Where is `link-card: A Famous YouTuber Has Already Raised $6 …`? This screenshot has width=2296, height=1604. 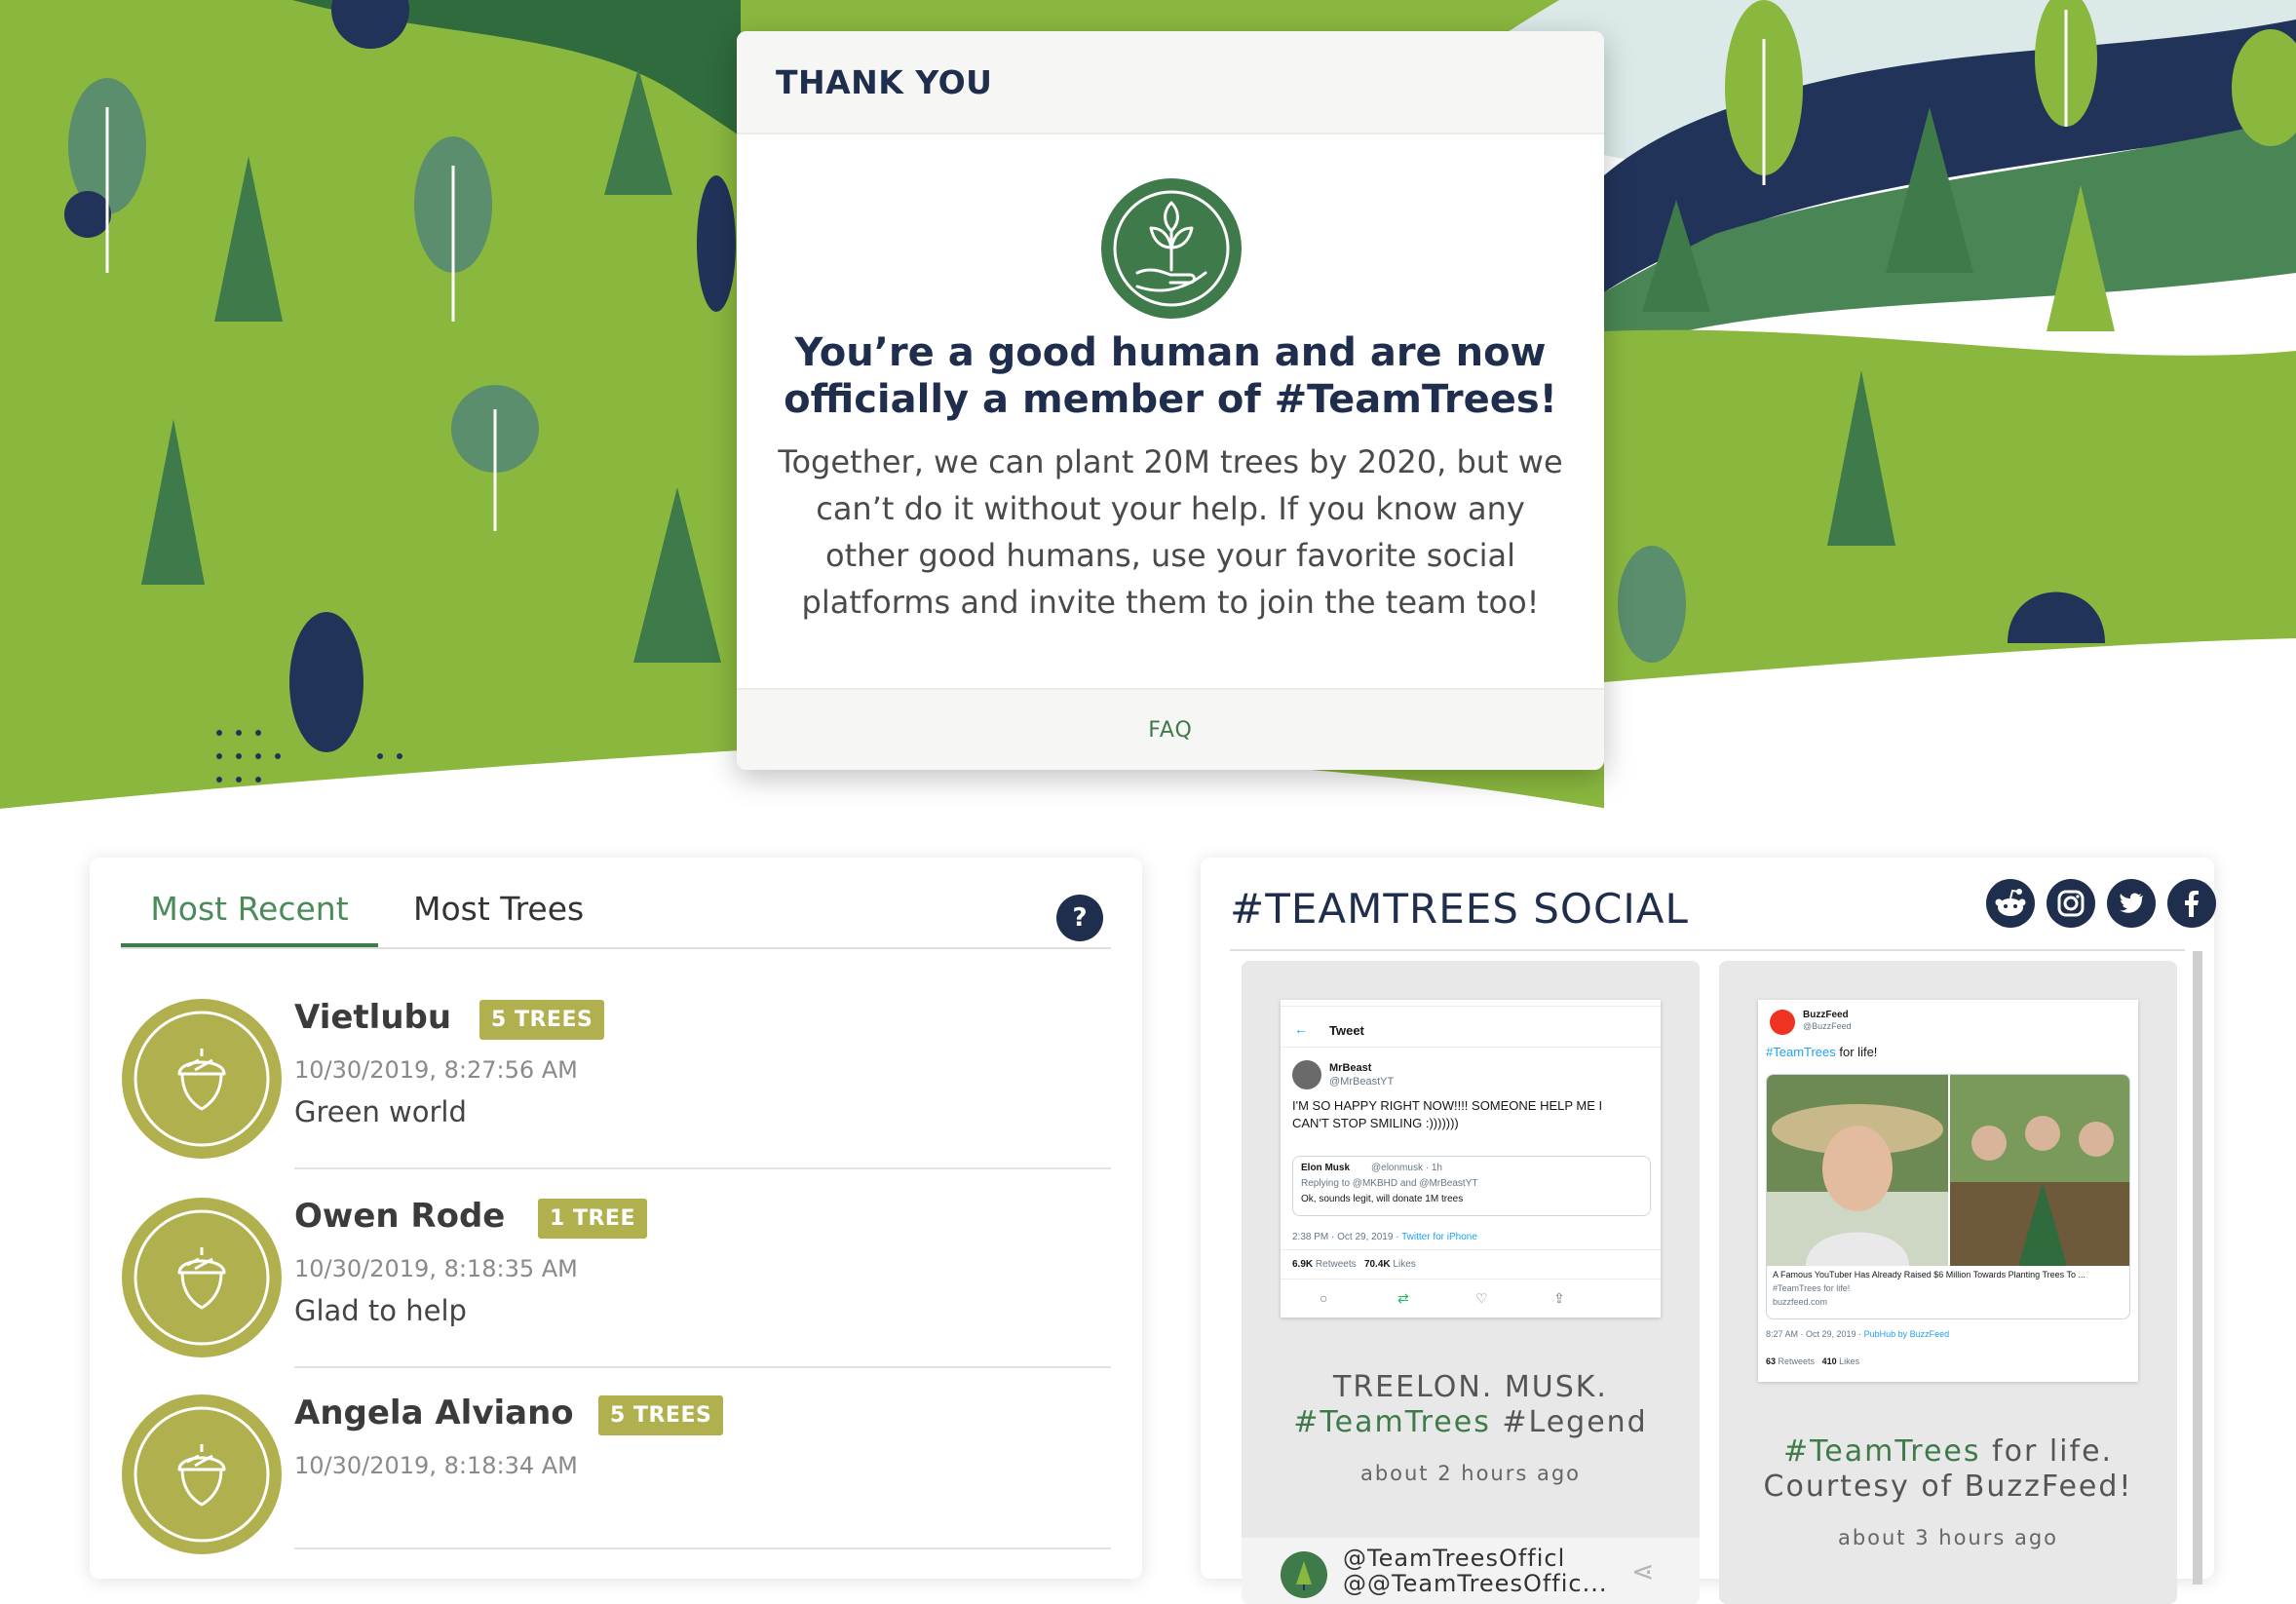
link-card: A Famous YouTuber Has Already Raised $6 … is located at coordinates (1948, 1196).